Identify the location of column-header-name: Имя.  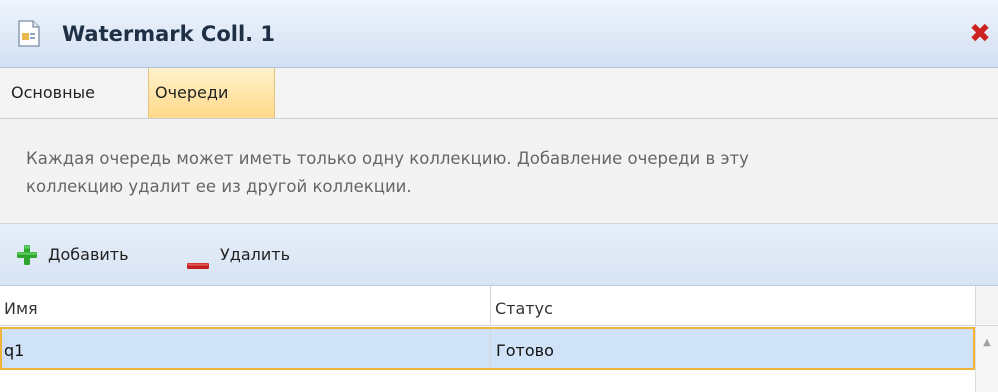
(245, 306).